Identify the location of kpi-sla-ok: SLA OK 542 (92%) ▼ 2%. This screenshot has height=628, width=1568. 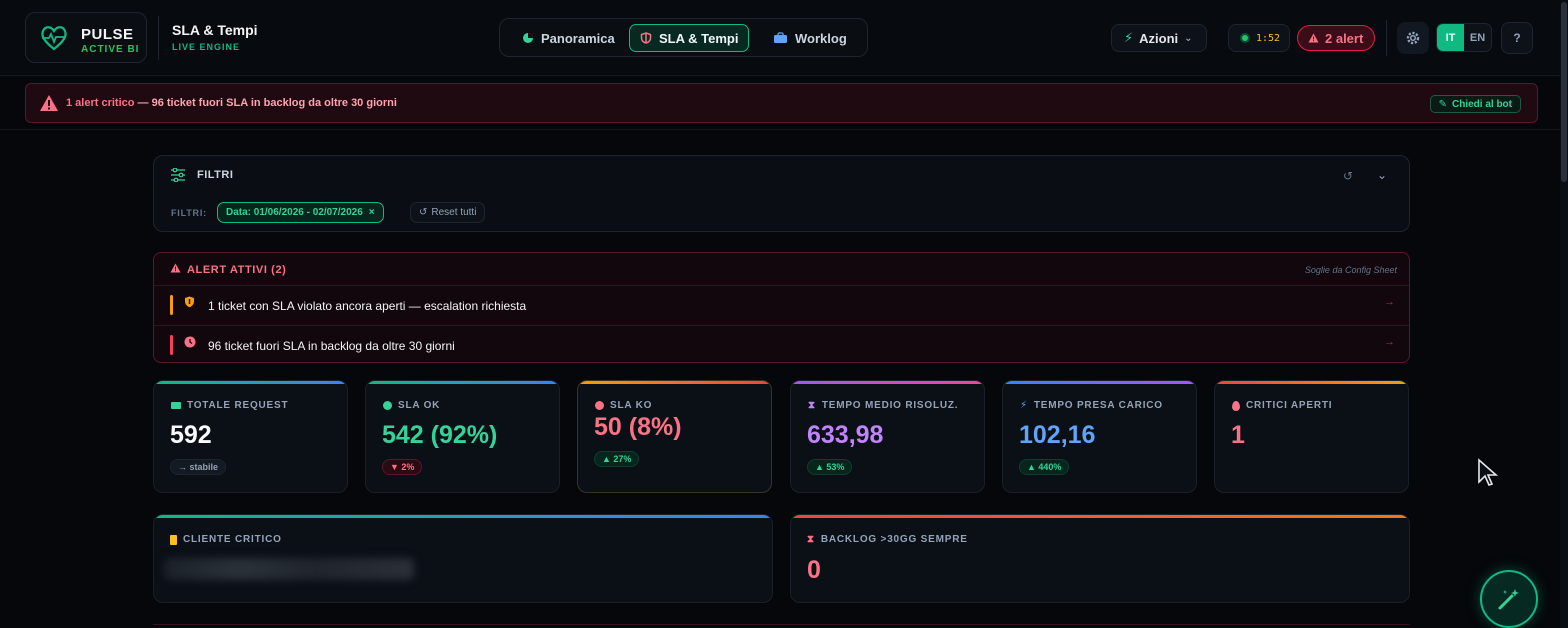
(462, 436).